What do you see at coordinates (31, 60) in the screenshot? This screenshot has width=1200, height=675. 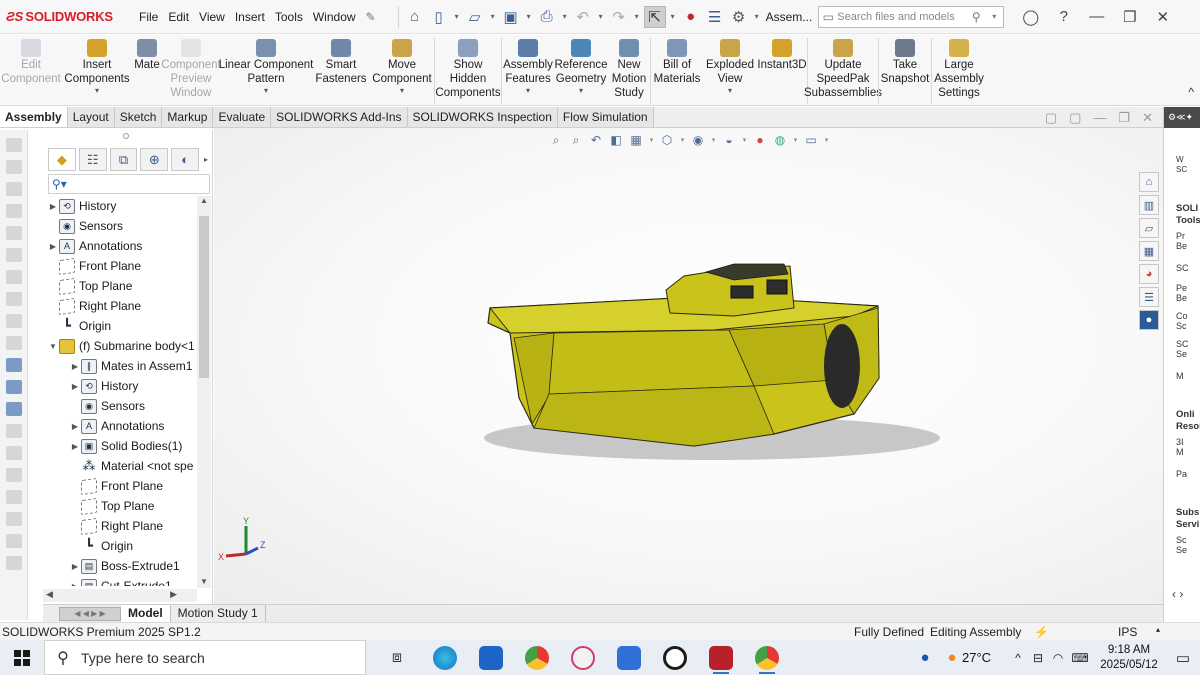 I see `cmd-edit-component-button: Edit Component` at bounding box center [31, 60].